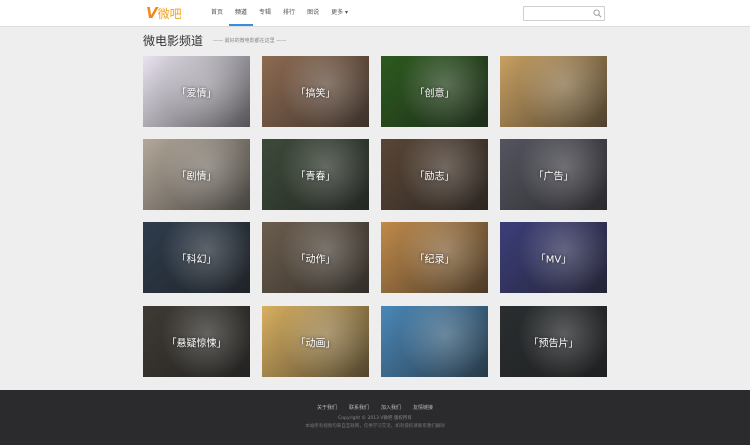 This screenshot has height=445, width=750. I want to click on channel-card: 「动画」, so click(315, 341).